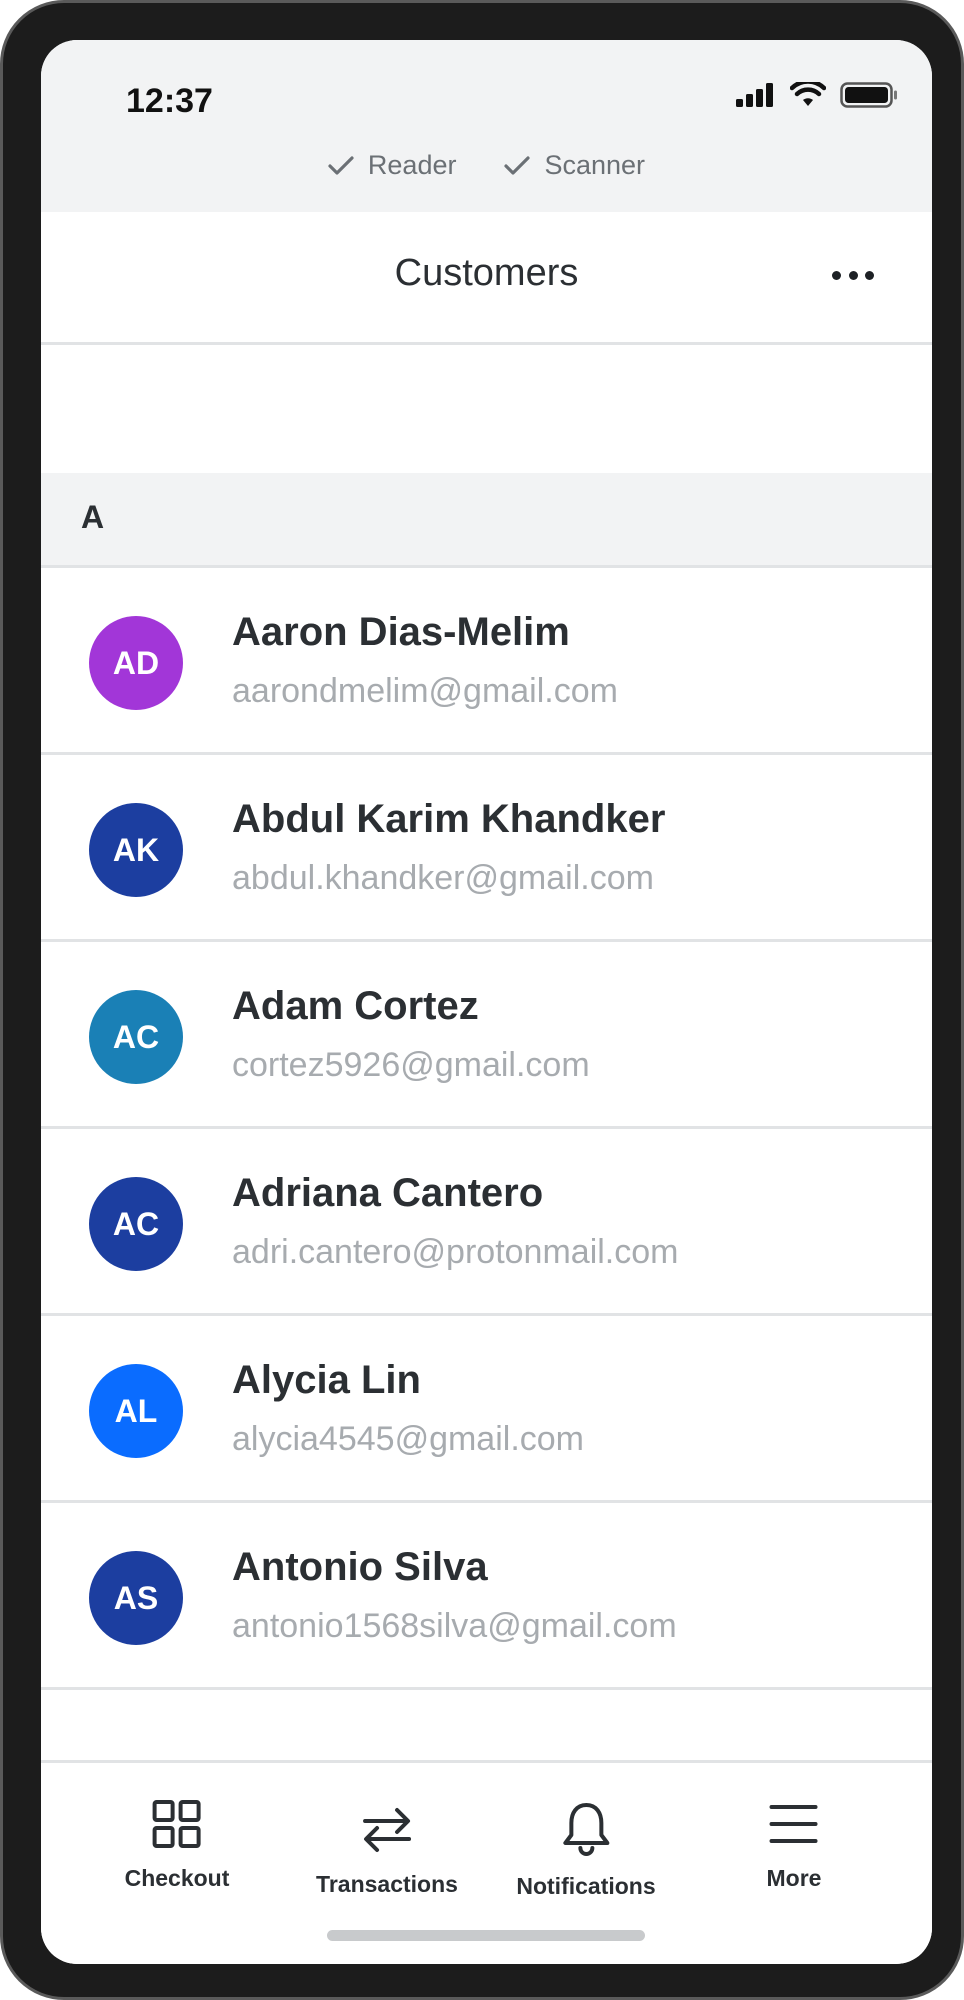 Image resolution: width=964 pixels, height=2000 pixels. What do you see at coordinates (176, 1824) in the screenshot?
I see `grid-icon` at bounding box center [176, 1824].